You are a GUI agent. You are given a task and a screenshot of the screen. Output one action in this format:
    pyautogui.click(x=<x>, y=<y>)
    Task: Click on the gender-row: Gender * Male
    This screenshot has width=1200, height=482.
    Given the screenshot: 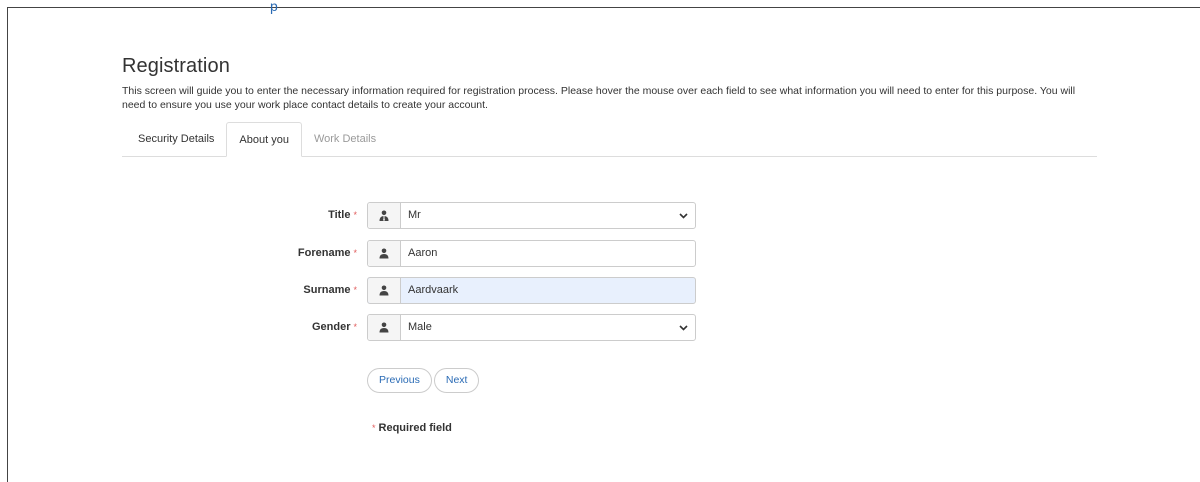 What is the action you would take?
    pyautogui.click(x=609, y=327)
    